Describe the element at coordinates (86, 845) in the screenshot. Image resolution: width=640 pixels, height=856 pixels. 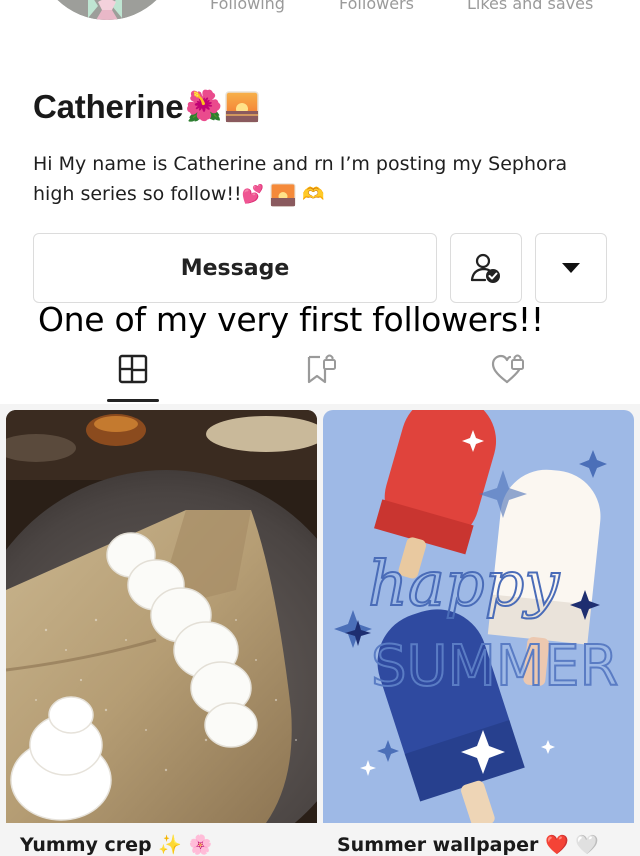
I see `post-title-crepe-text: Yummy crep` at that location.